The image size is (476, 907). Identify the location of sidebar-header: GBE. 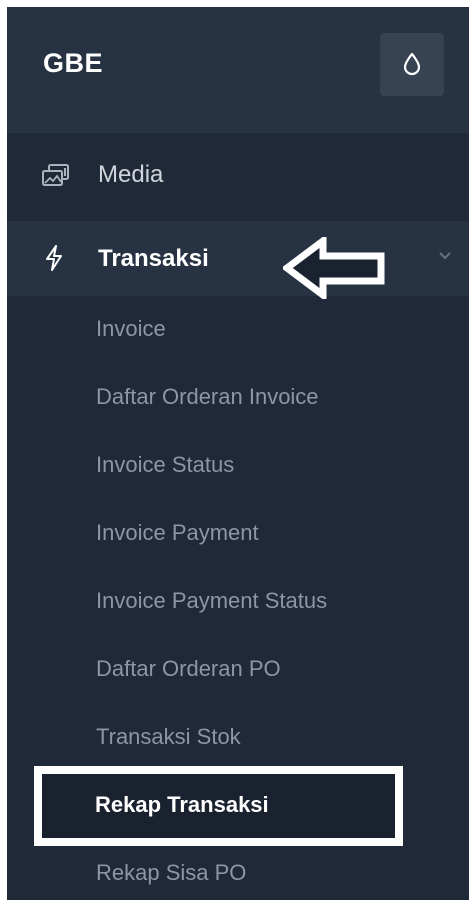
(238, 70).